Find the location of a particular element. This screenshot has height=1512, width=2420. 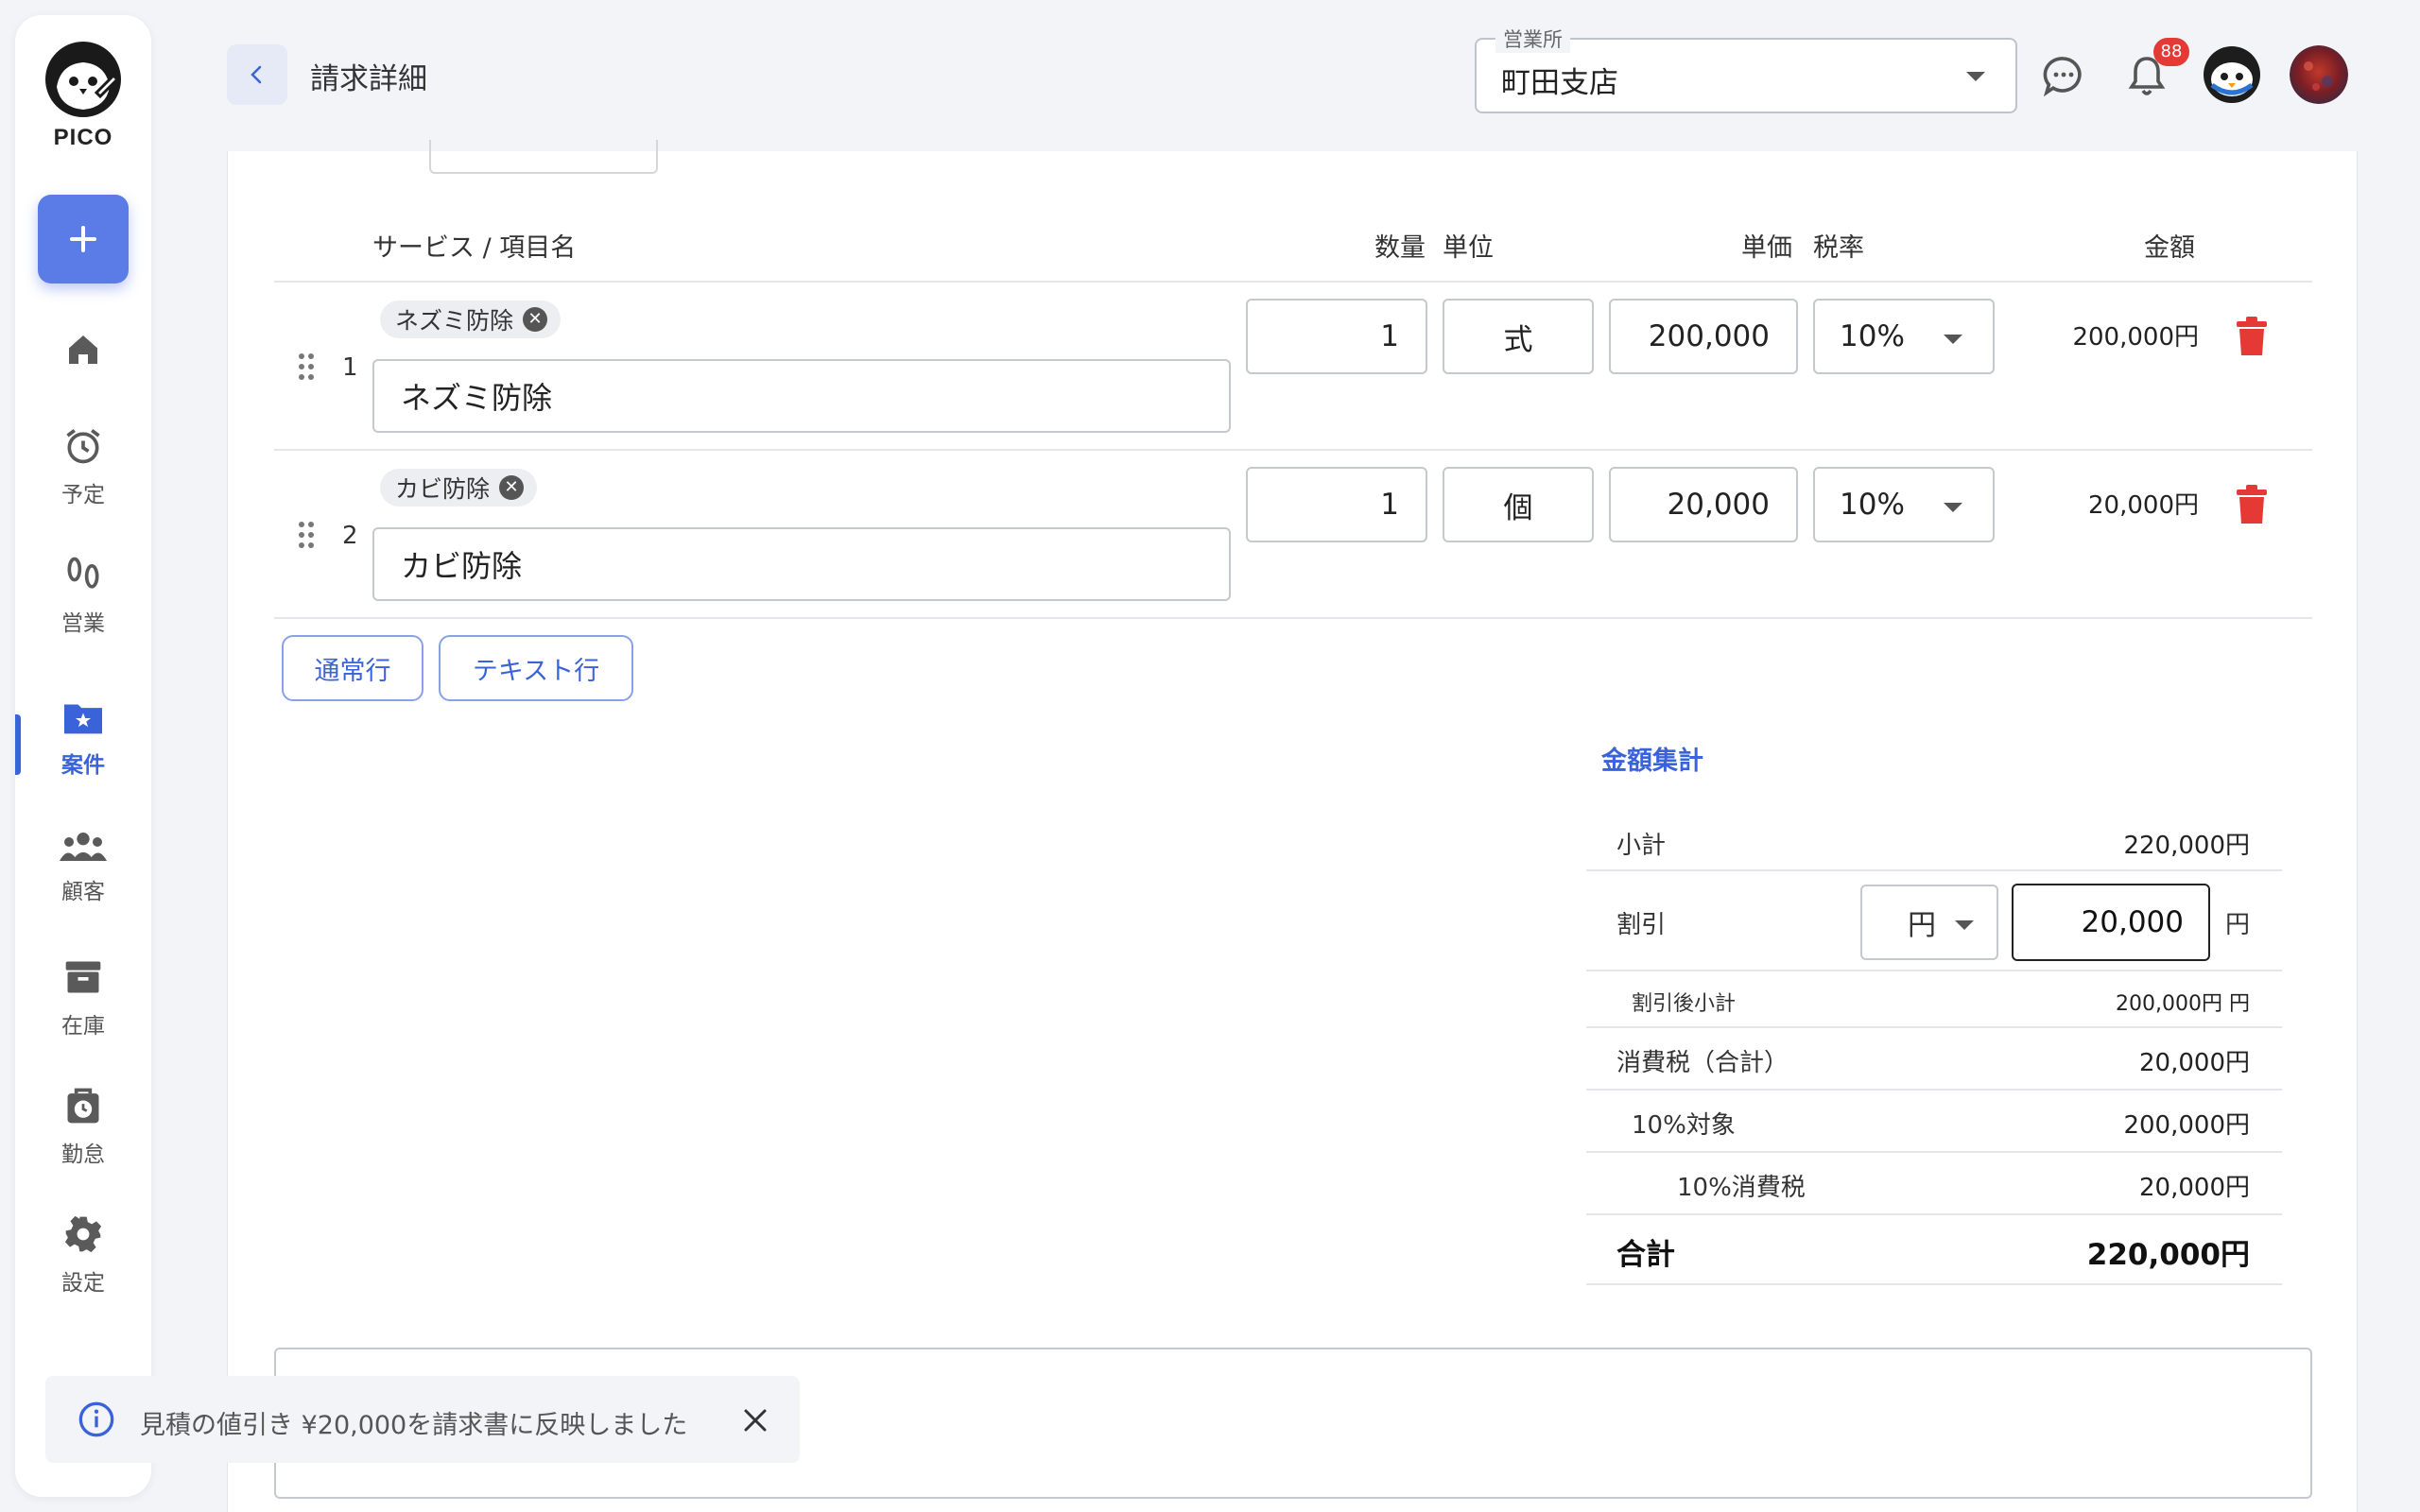

sidebar-item-label: 予定 is located at coordinates (83, 495).